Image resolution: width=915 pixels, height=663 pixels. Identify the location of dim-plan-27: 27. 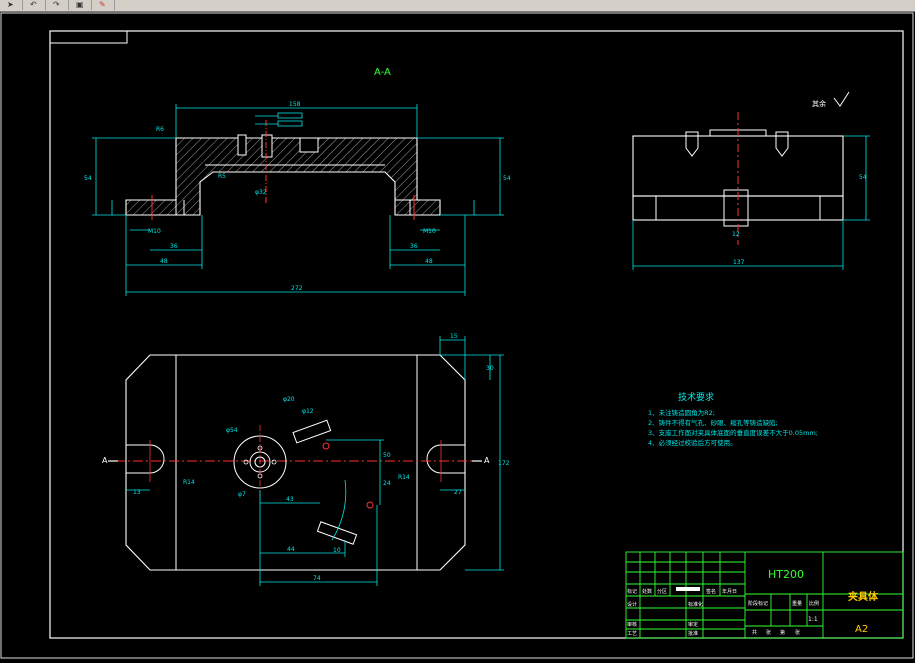
(458, 492).